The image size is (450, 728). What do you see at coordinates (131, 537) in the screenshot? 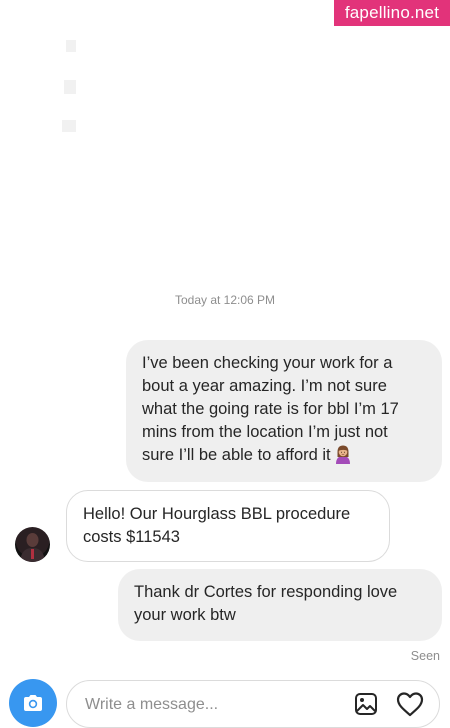
I see `message-line: costs $11543` at bounding box center [131, 537].